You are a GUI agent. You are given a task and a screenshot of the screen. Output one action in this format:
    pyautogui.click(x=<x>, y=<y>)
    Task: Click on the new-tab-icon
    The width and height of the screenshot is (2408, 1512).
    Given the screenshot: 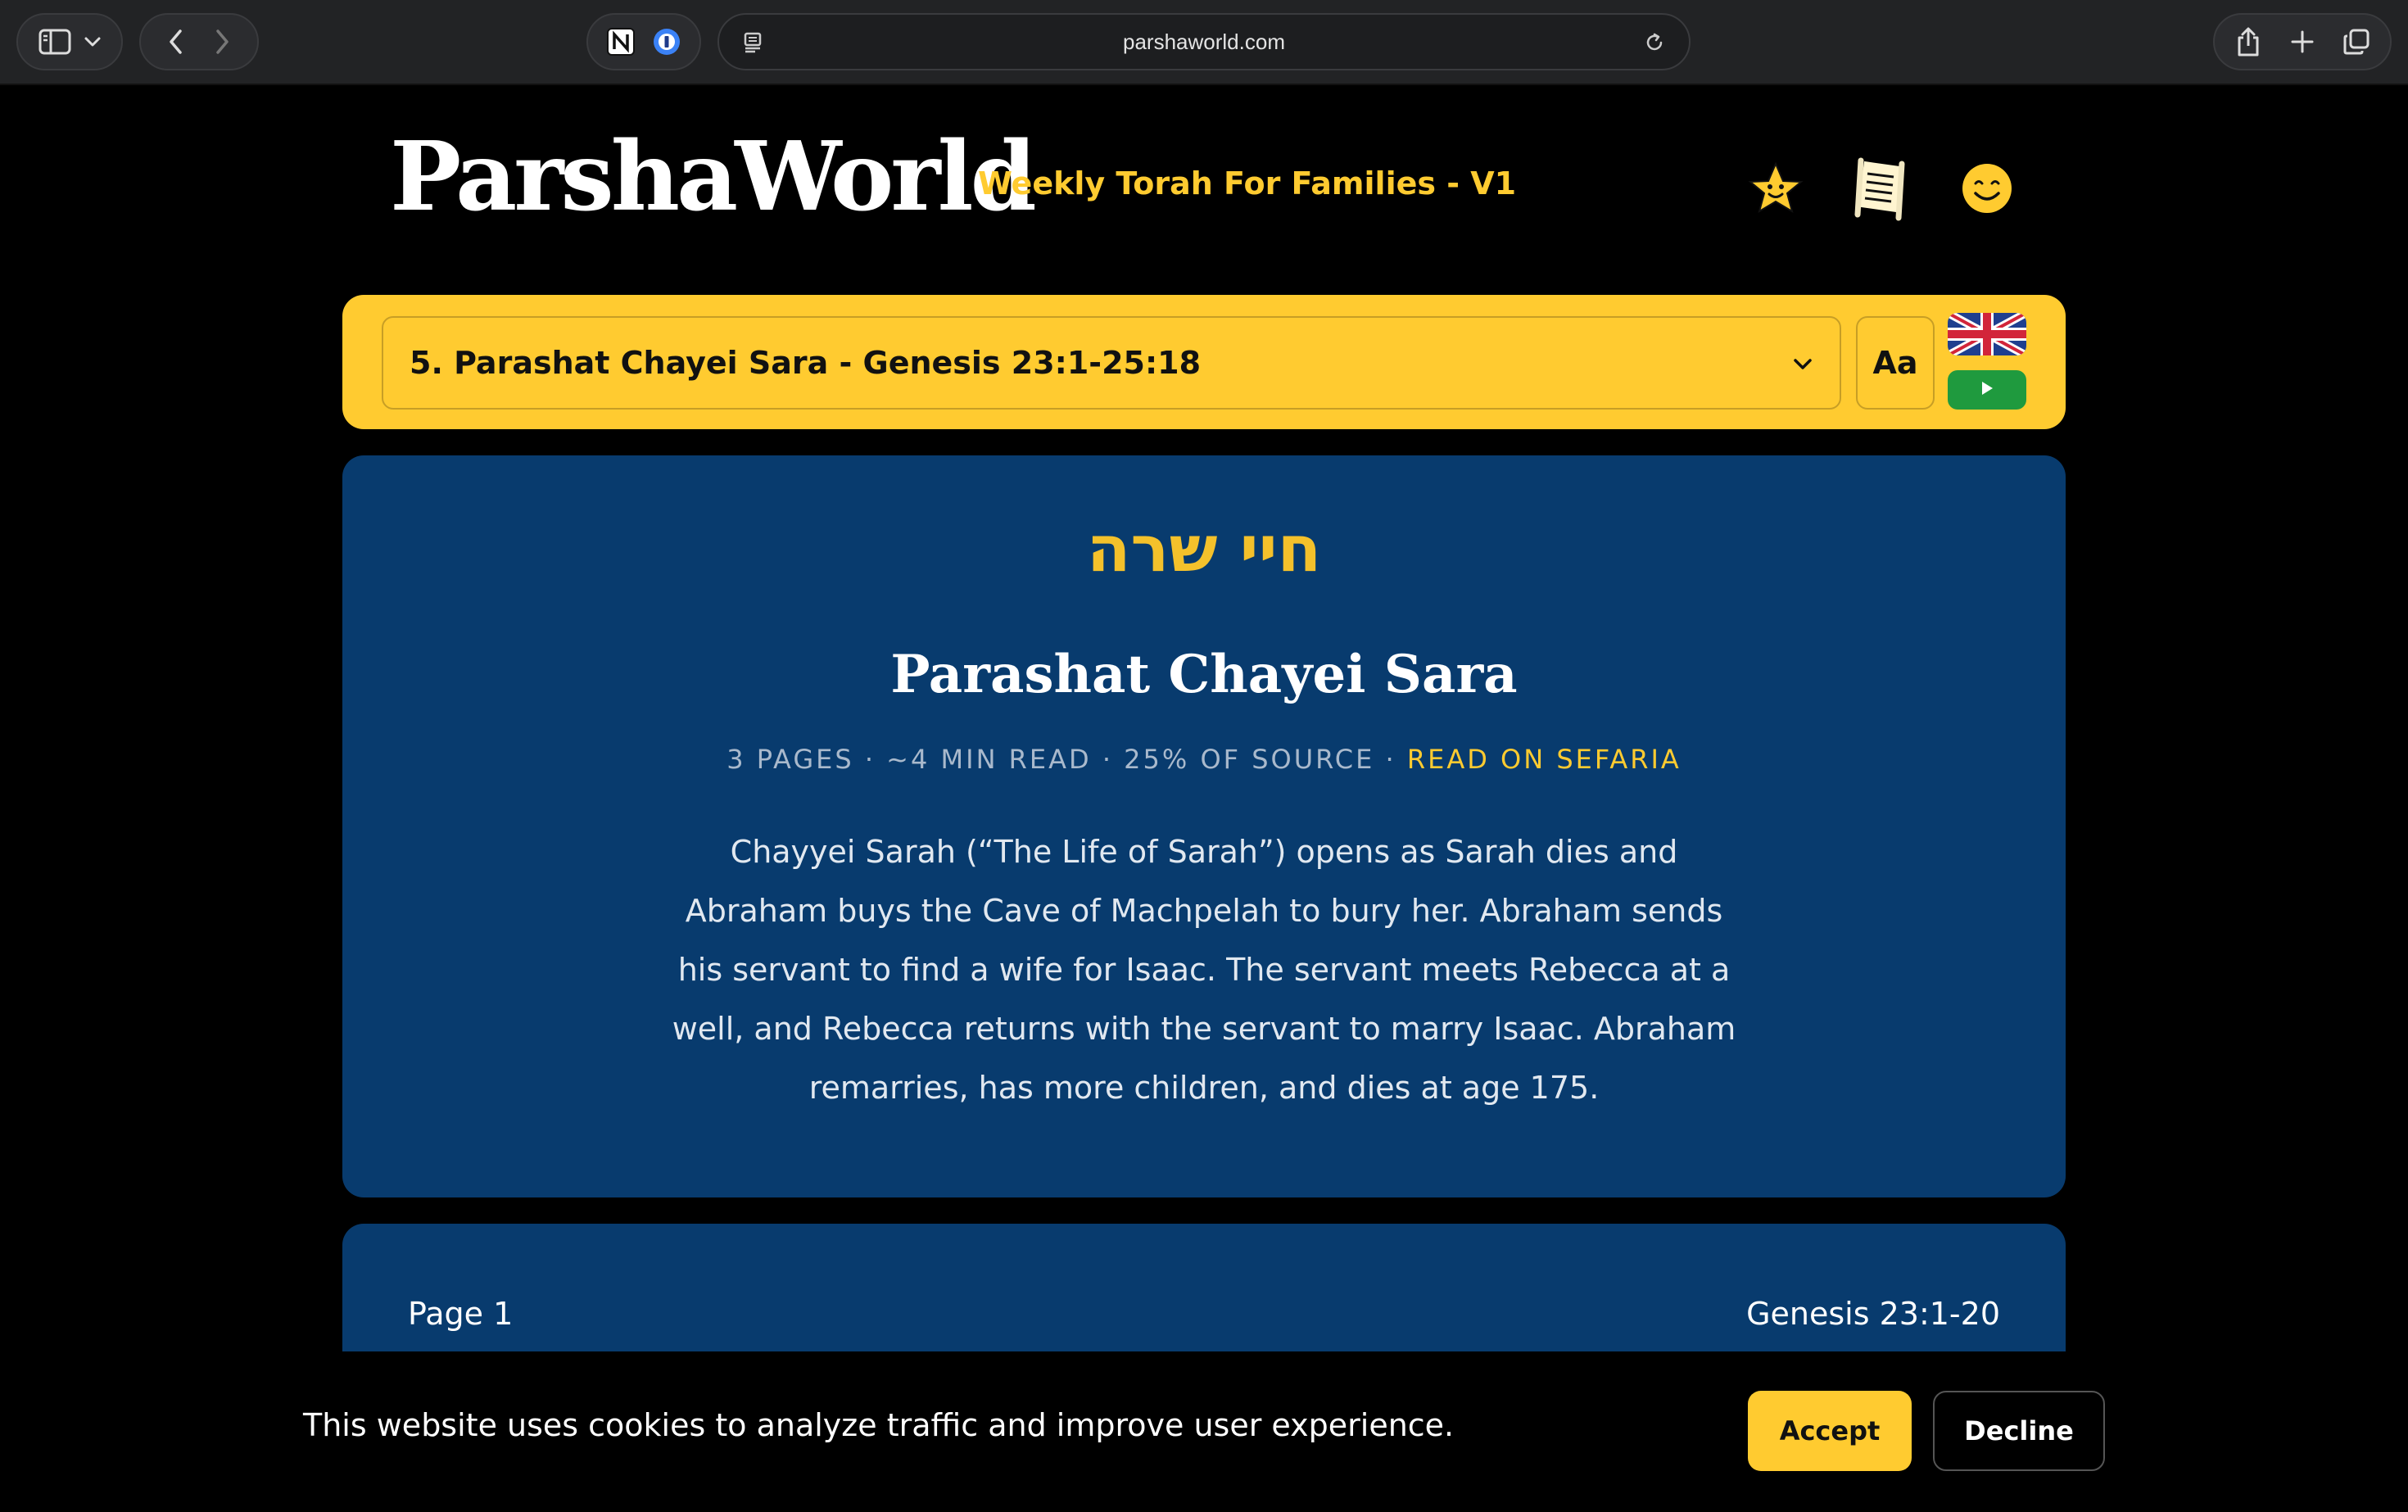 What is the action you would take?
    pyautogui.click(x=2302, y=42)
    